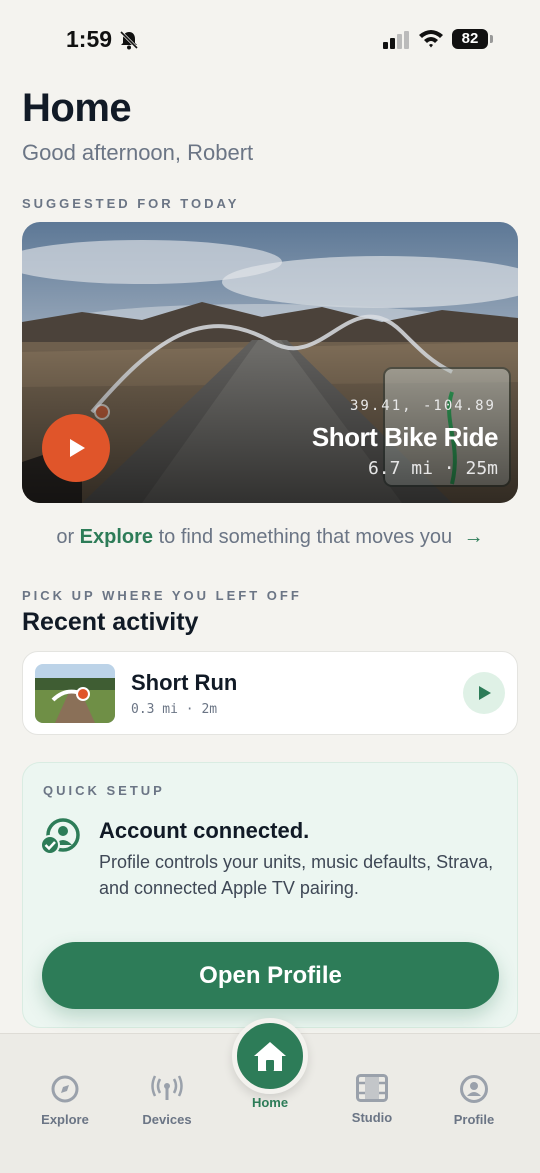  I want to click on cellular-signal-icon, so click(397, 42).